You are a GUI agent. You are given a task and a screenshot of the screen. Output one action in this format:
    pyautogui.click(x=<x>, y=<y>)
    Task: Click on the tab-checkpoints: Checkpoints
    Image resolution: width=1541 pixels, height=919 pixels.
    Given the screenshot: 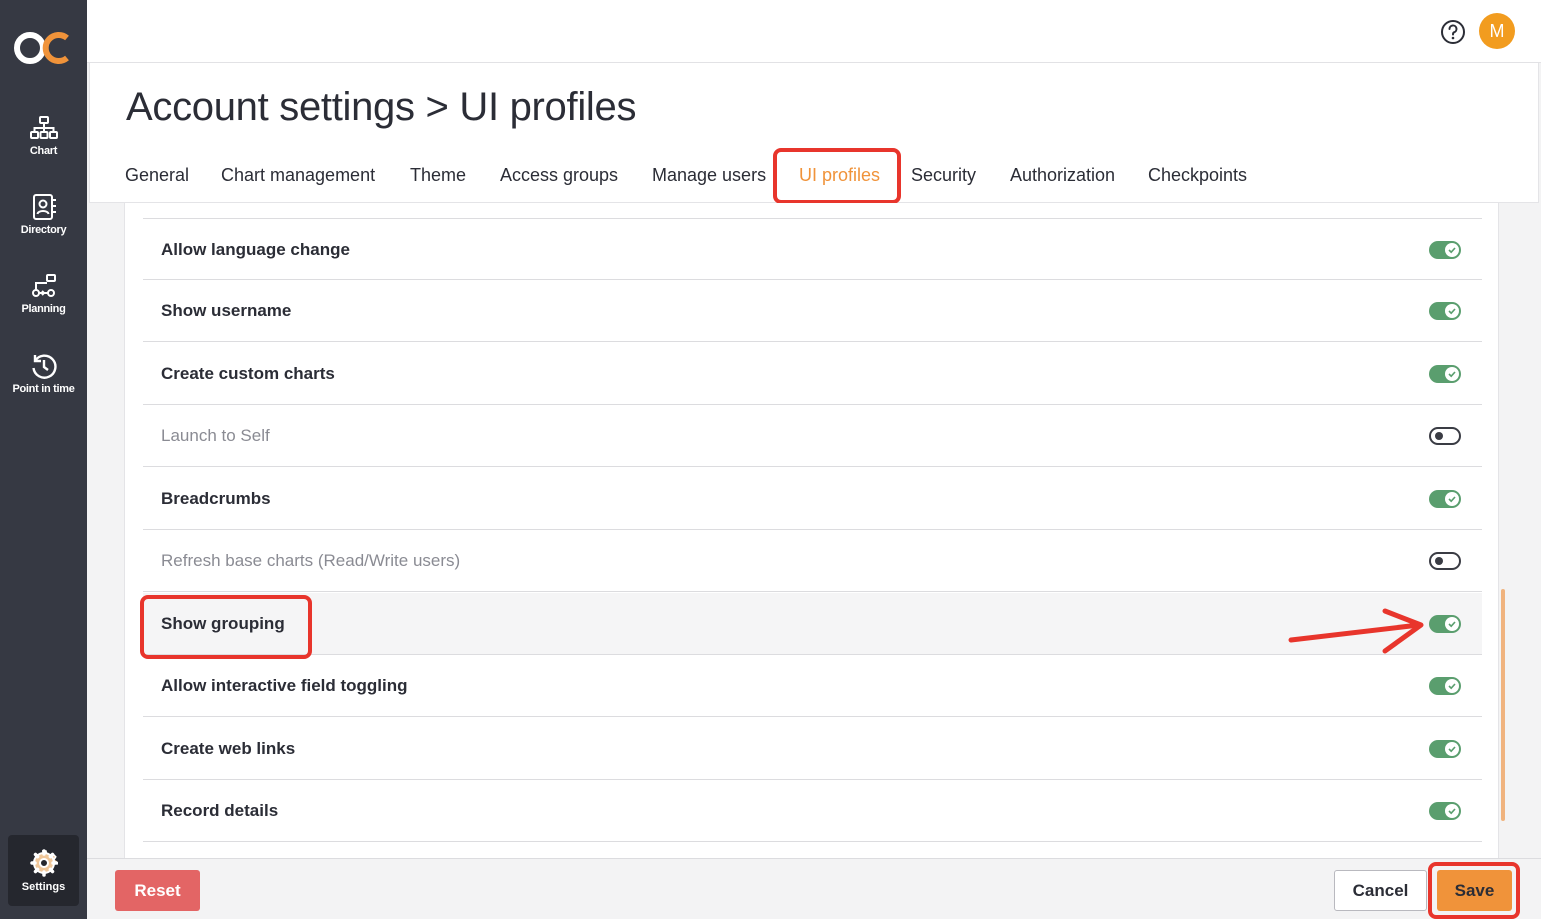 What is the action you would take?
    pyautogui.click(x=1197, y=175)
    